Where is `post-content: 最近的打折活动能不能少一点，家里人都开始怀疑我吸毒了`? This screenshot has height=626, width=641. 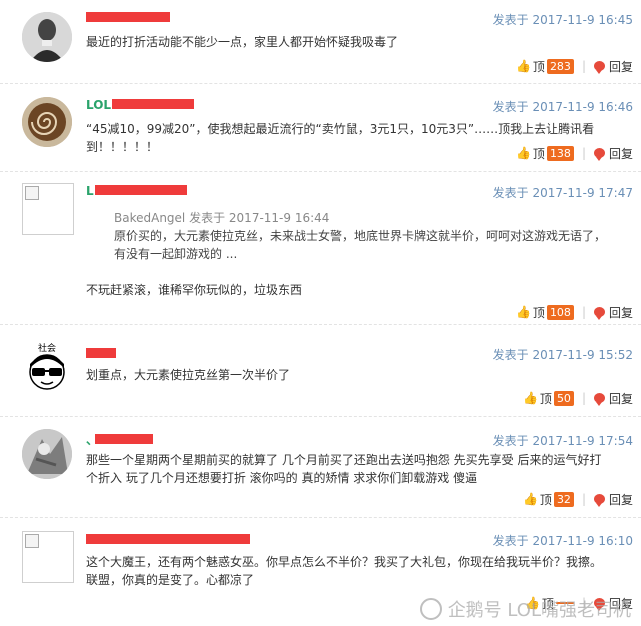 post-content: 最近的打折活动能不能少一点，家里人都开始怀疑我吸毒了 is located at coordinates (242, 42).